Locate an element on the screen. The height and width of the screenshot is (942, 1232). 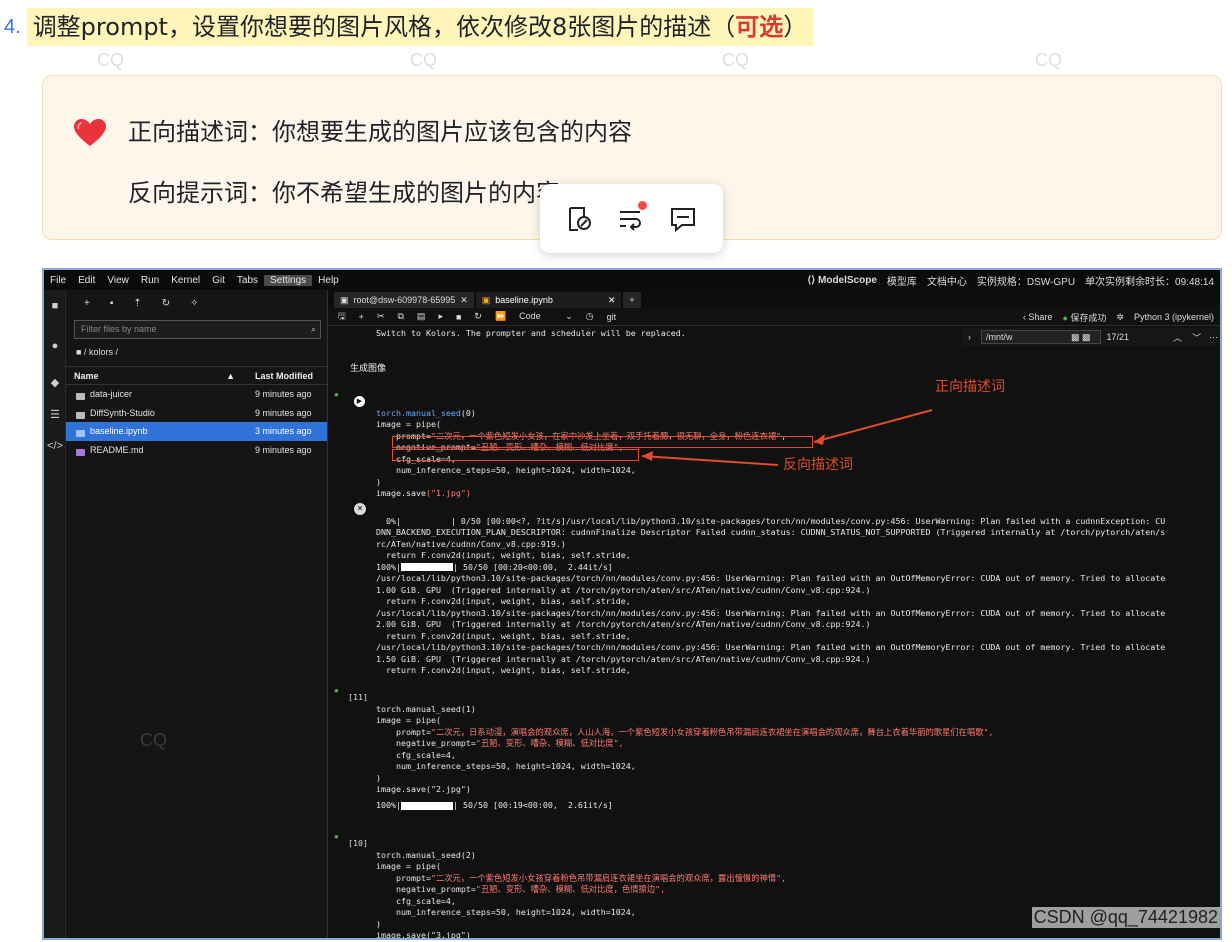
file-row: DiffSynth-Studio 9 minutes ago is located at coordinates (196, 413).